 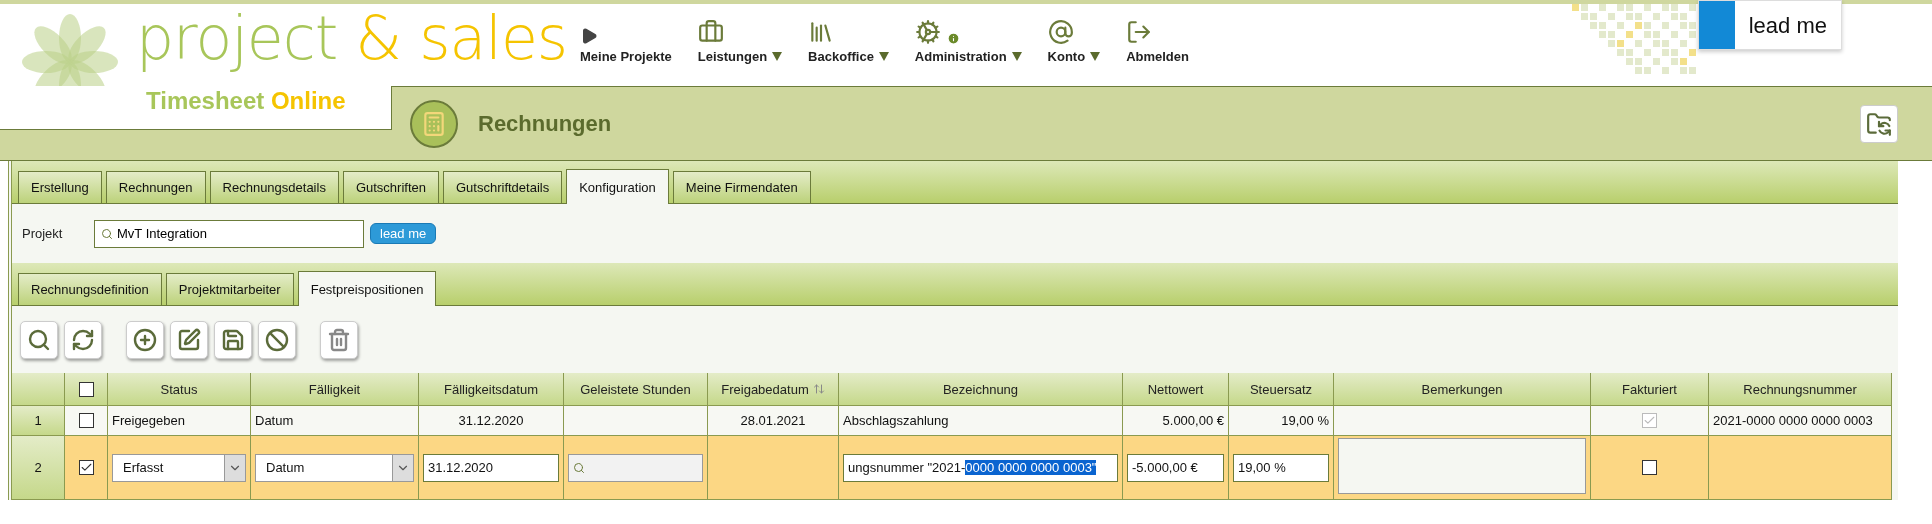 I want to click on nav-label: Leistungen, so click(x=732, y=56).